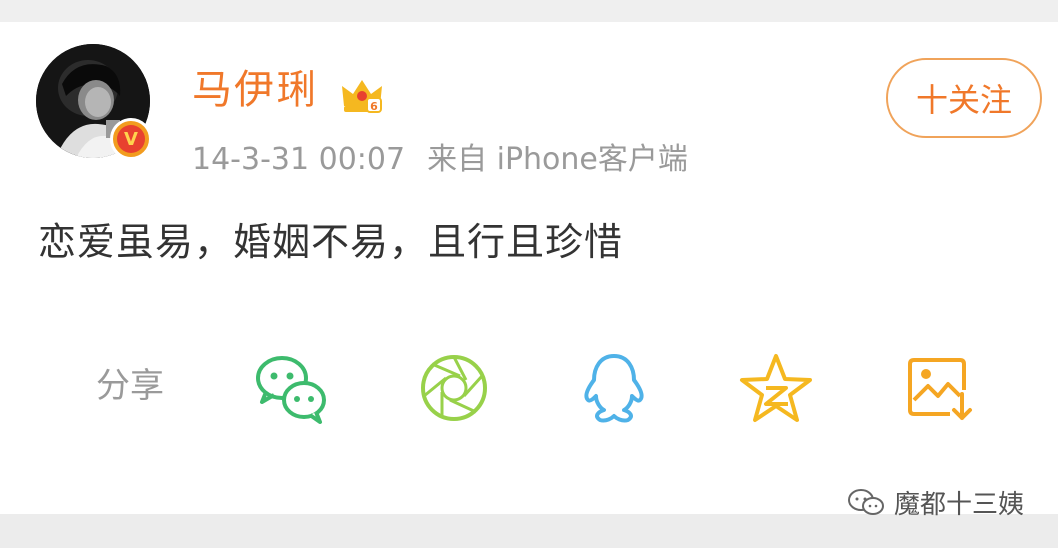 The image size is (1058, 548). Describe the element at coordinates (557, 159) in the screenshot. I see `post-source: 来自 iPhone客户端` at that location.